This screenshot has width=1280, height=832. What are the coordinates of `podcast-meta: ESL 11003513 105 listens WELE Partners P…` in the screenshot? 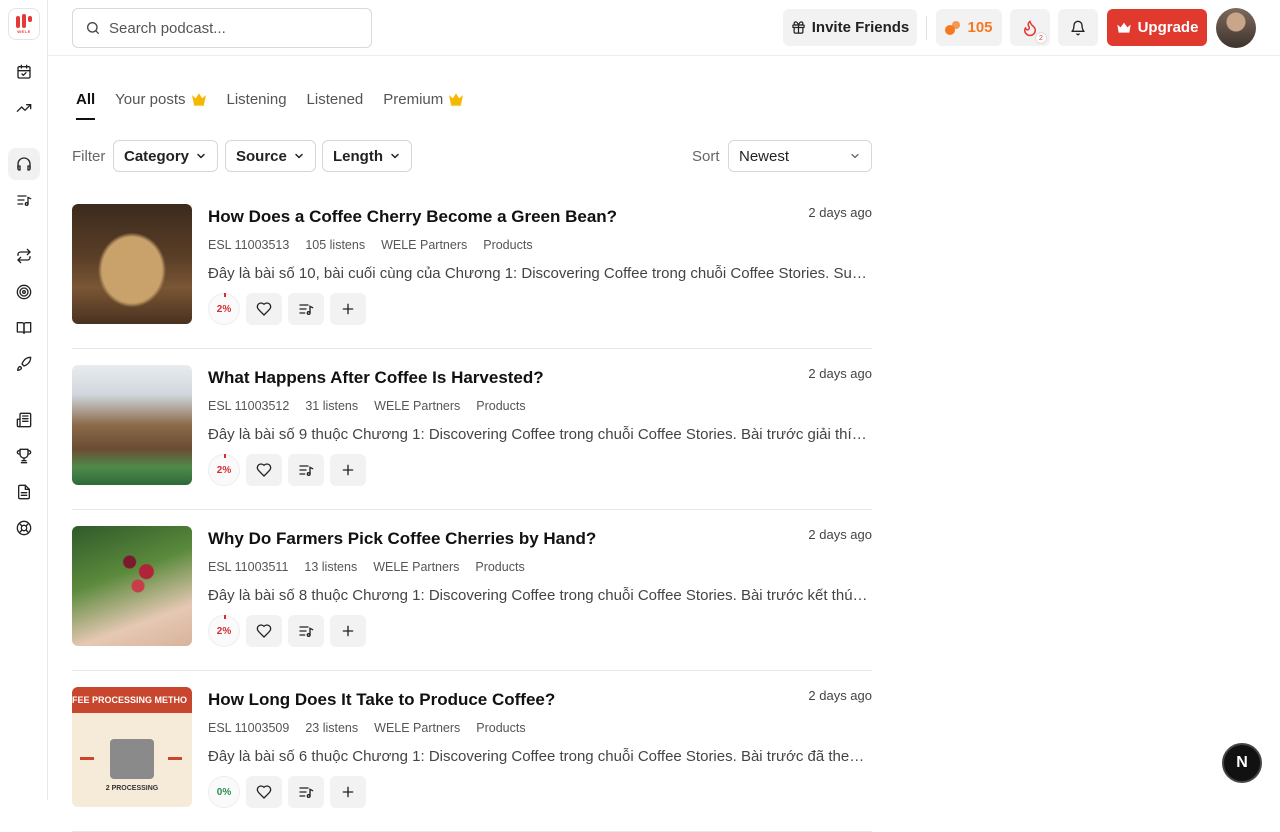 It's located at (378, 245).